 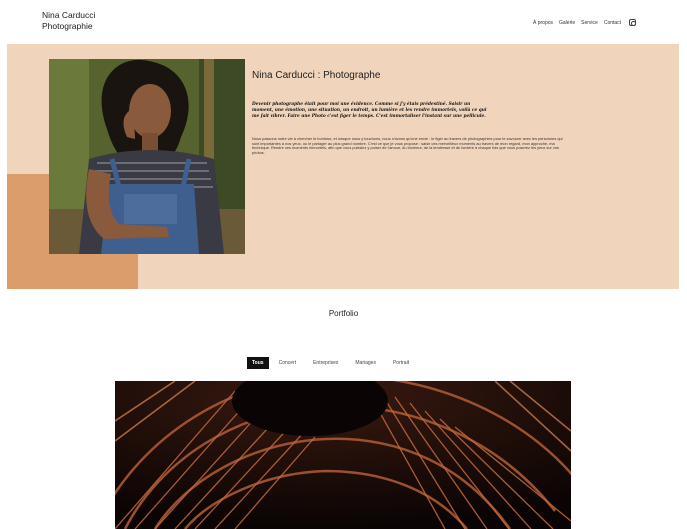 I want to click on brand-logo: Nina Carducci Photographie, so click(x=87, y=20).